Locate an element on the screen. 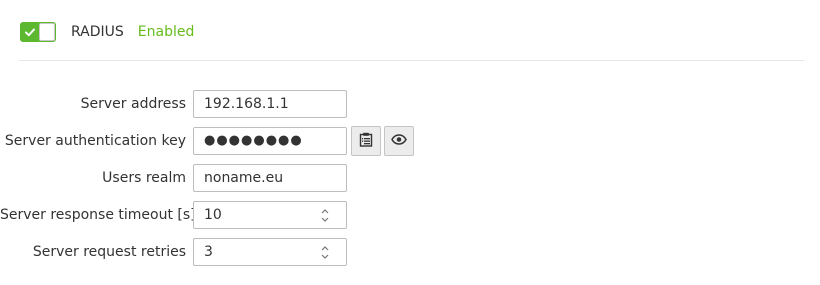 This screenshot has height=285, width=820. radius-header: RADIUS Enabled is located at coordinates (107, 32).